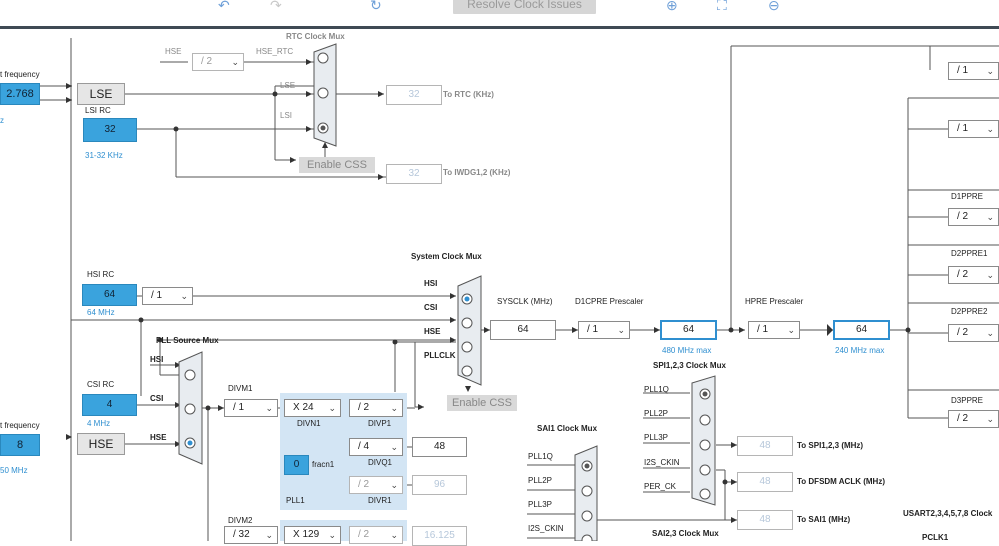 This screenshot has width=999, height=546. I want to click on top-divider-2: / 1 ⌄, so click(973, 129).